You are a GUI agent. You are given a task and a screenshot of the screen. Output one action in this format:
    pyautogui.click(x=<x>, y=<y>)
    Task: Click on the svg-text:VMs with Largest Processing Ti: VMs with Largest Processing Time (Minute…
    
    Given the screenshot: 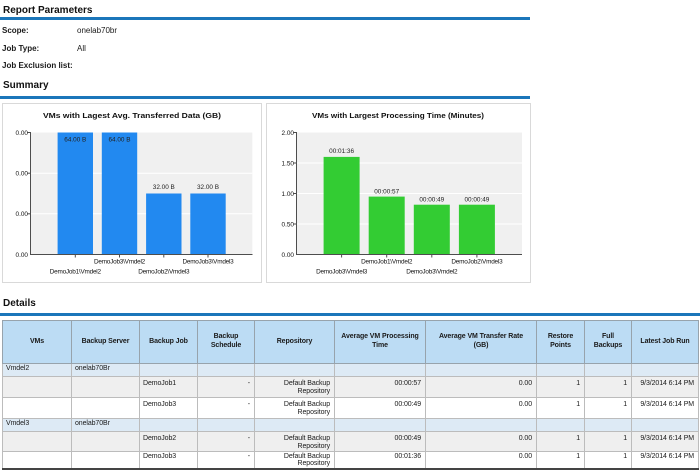 What is the action you would take?
    pyautogui.click(x=398, y=115)
    